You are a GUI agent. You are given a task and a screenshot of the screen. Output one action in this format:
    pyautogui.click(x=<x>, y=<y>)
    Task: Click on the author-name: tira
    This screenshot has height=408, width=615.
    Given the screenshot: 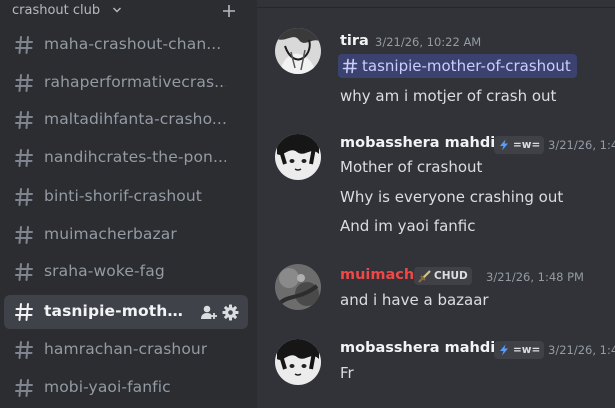 What is the action you would take?
    pyautogui.click(x=354, y=41)
    